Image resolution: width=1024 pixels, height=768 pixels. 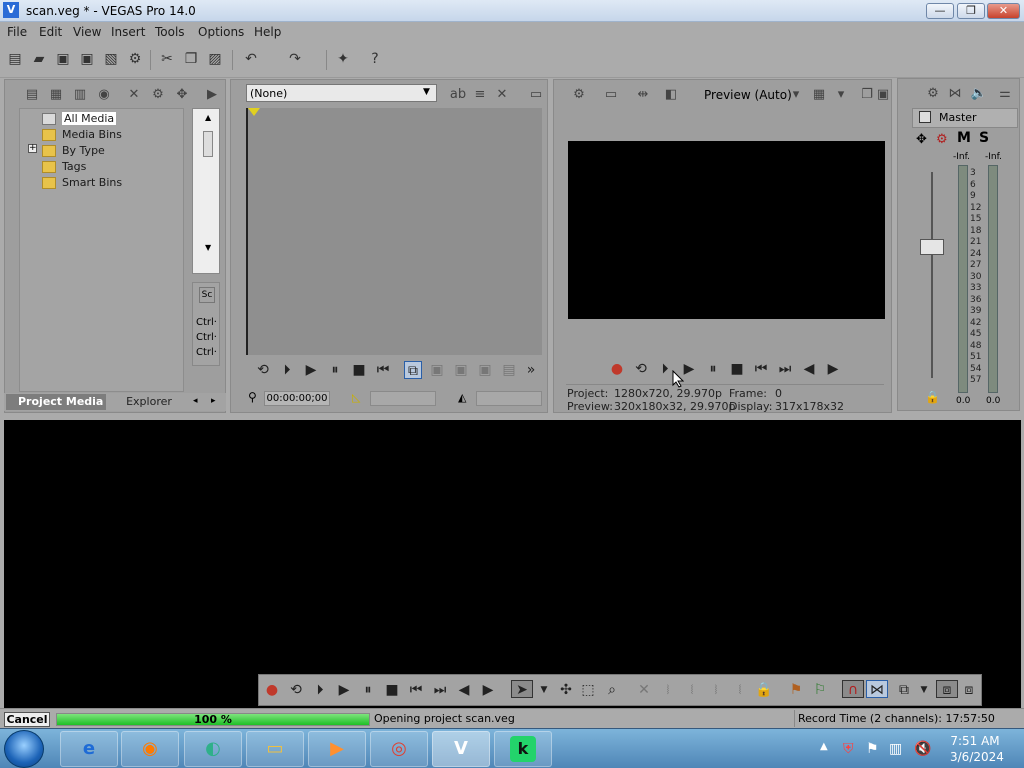 What do you see at coordinates (612, 690) in the screenshot?
I see `zoom-tool-icon: ⌕` at bounding box center [612, 690].